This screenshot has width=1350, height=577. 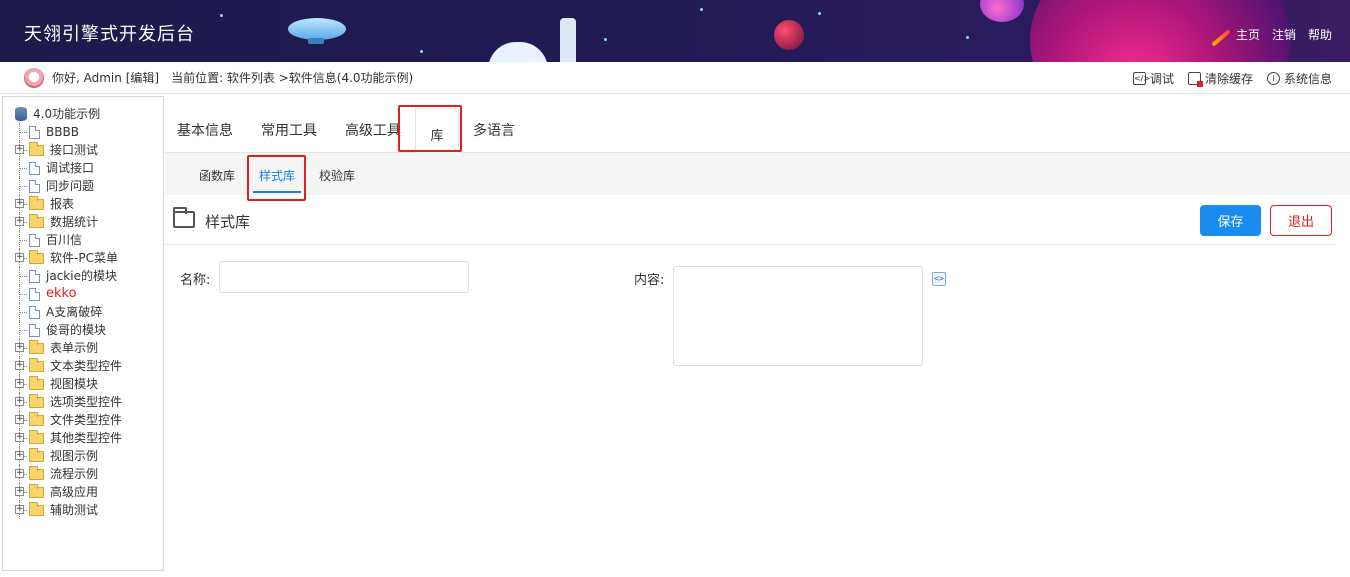 I want to click on tab-basic-info: 基本信息, so click(x=205, y=130).